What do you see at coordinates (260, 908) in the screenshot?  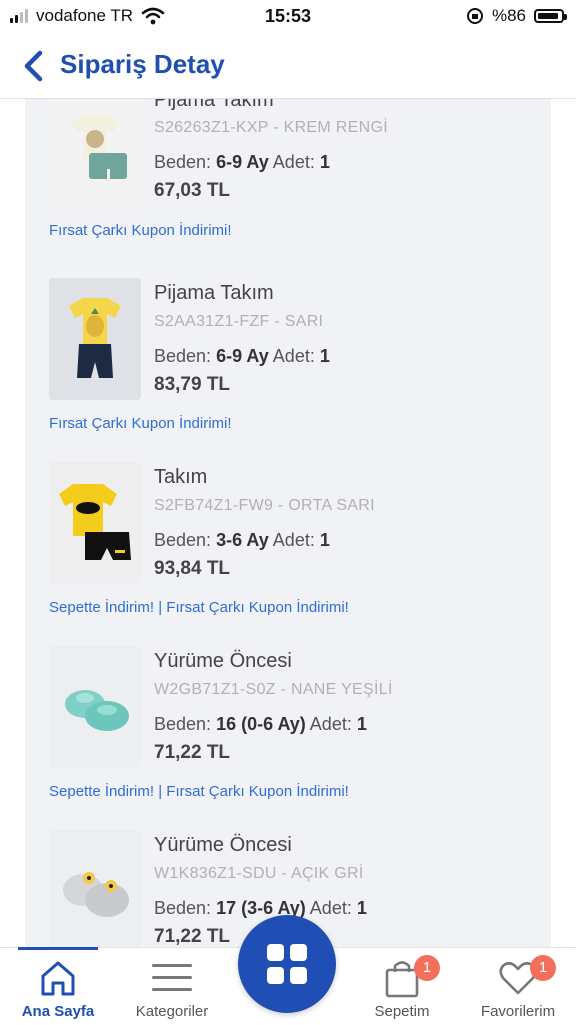 I see `product-meta: Beden: 17 (3-6 Ay) Adet: 1` at bounding box center [260, 908].